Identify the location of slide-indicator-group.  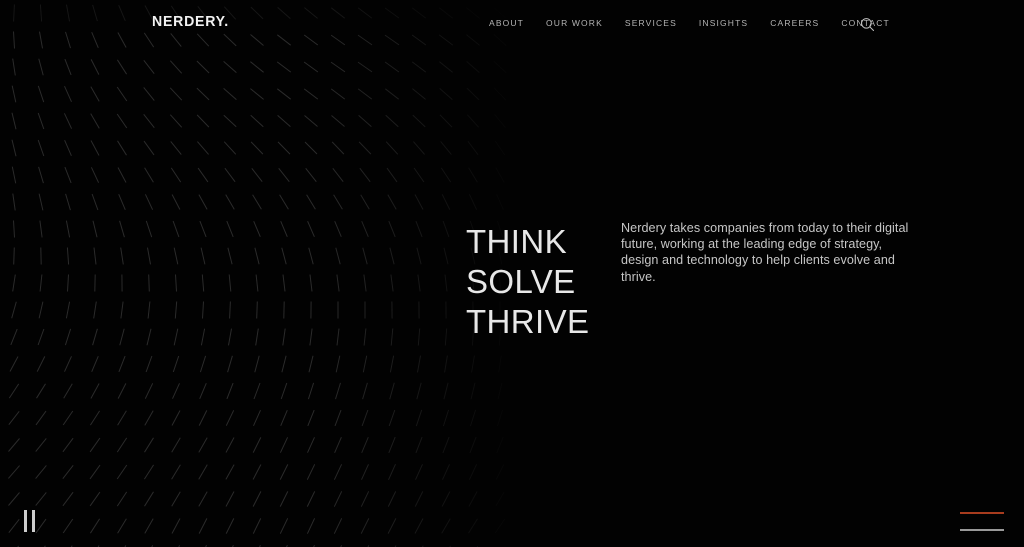
(982, 521).